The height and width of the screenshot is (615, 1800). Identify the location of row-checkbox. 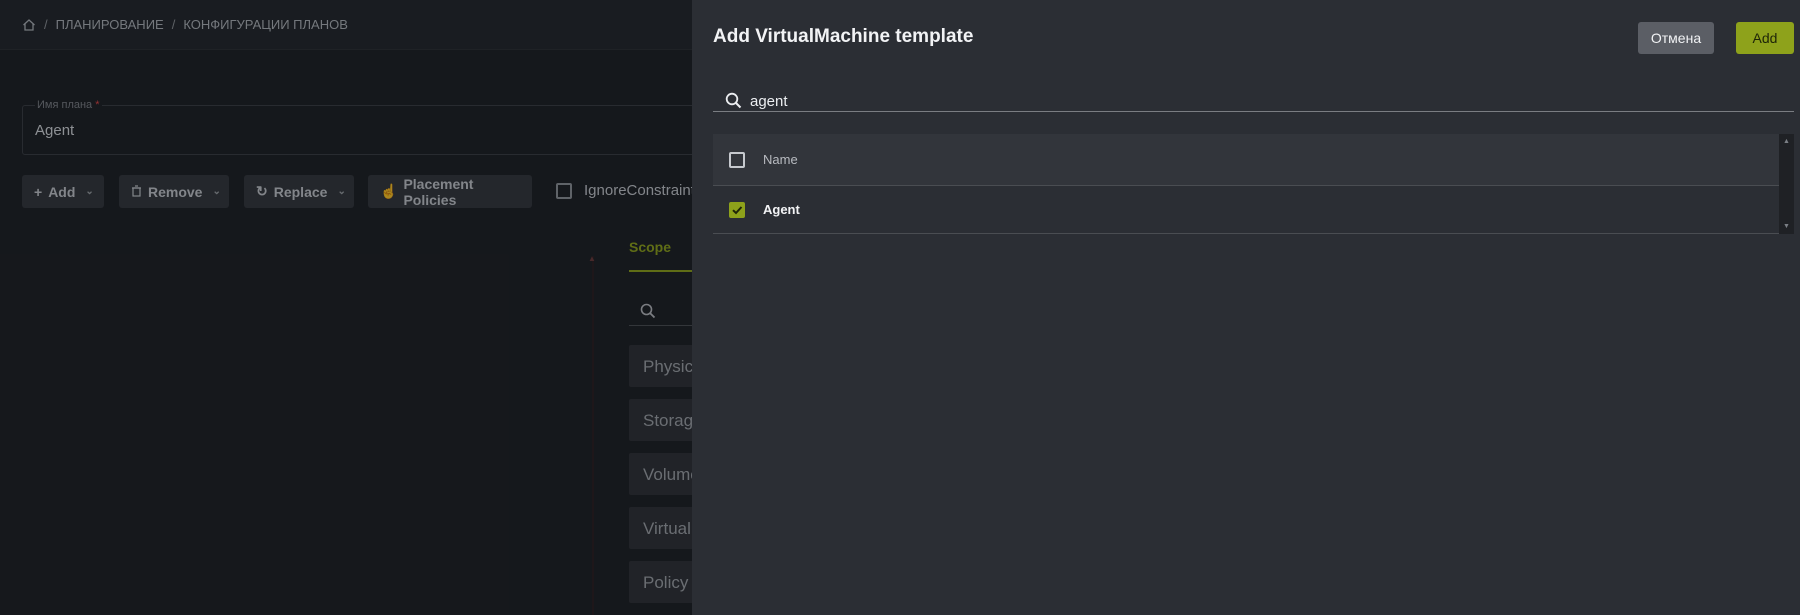
(737, 210).